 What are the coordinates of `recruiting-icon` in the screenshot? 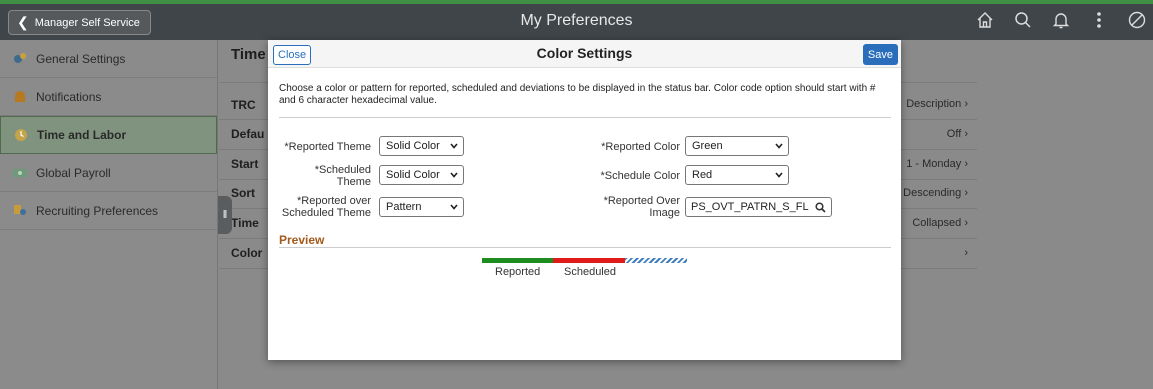 It's located at (20, 209).